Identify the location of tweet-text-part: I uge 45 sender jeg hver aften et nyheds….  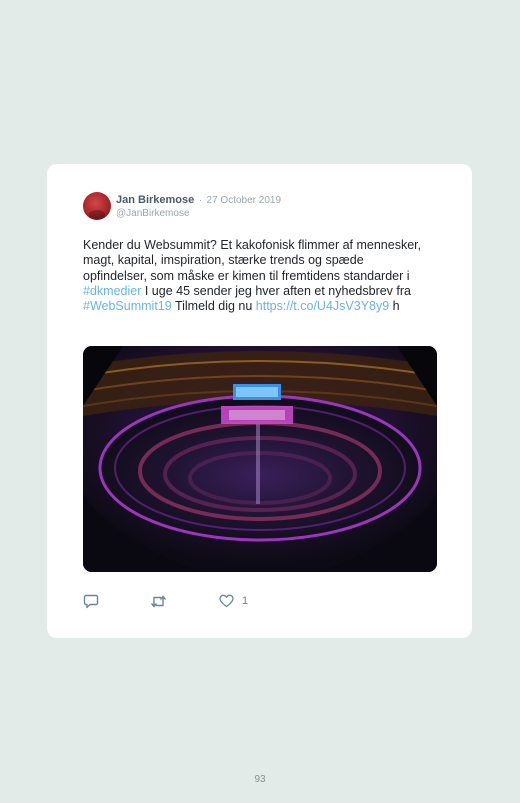
(276, 290).